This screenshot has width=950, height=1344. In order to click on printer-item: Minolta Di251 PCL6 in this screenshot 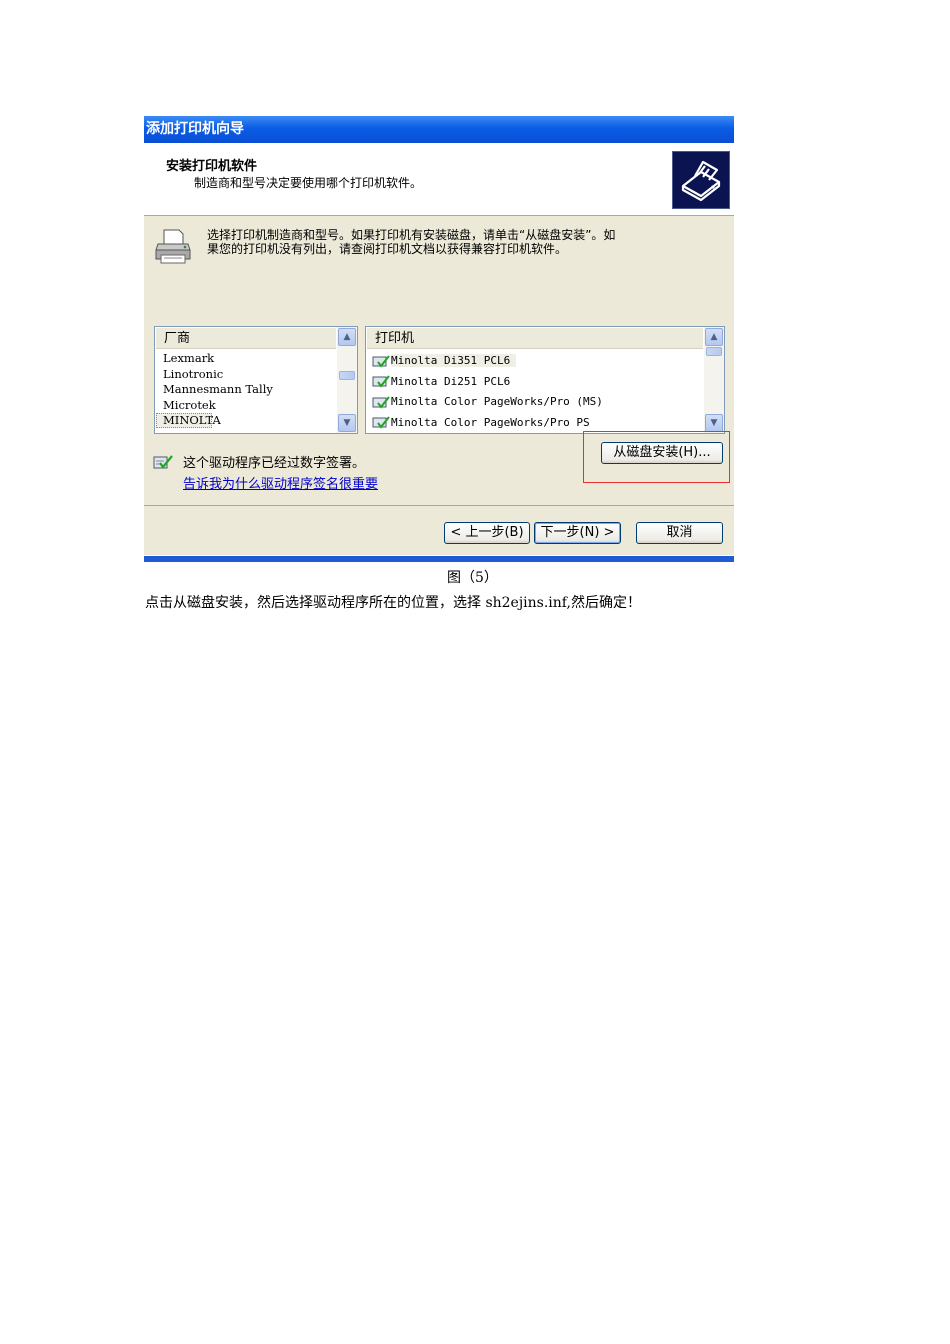, I will do `click(485, 382)`.